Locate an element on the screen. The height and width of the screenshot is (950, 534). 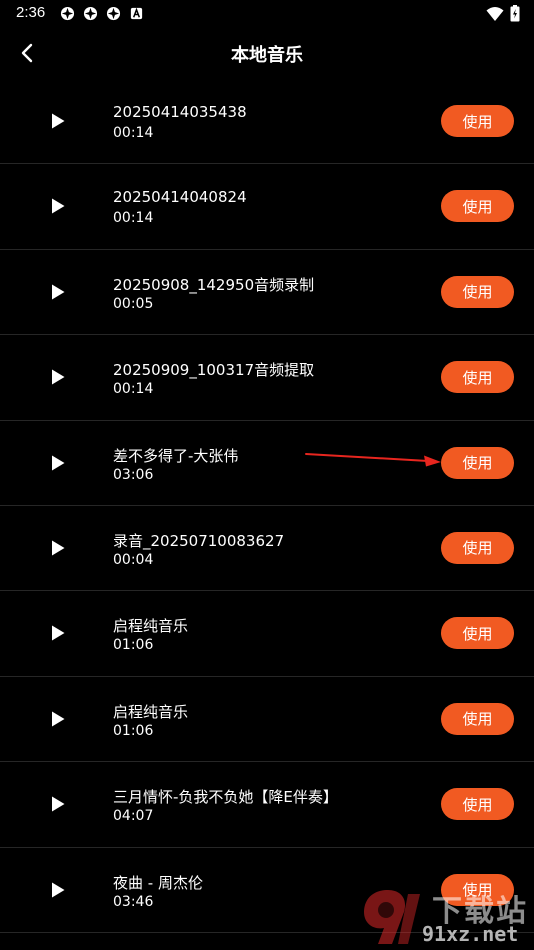
track-row: 20250908_142950音频录制 00:05 使用 is located at coordinates (267, 293).